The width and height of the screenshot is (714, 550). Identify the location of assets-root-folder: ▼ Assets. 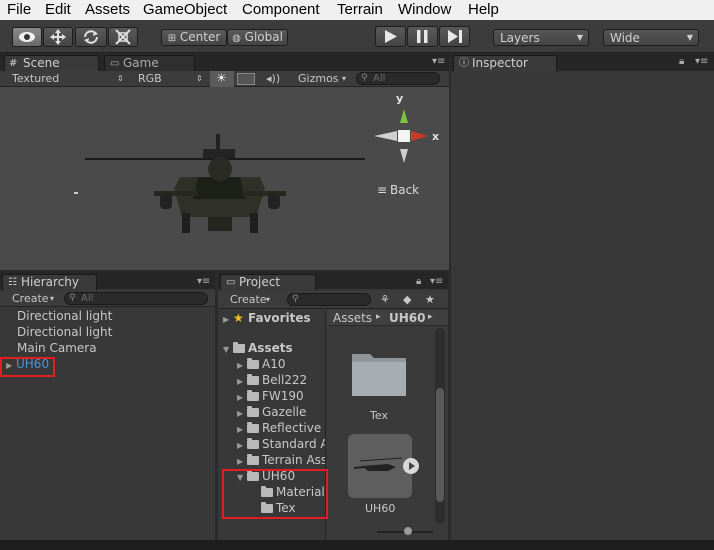
(255, 348).